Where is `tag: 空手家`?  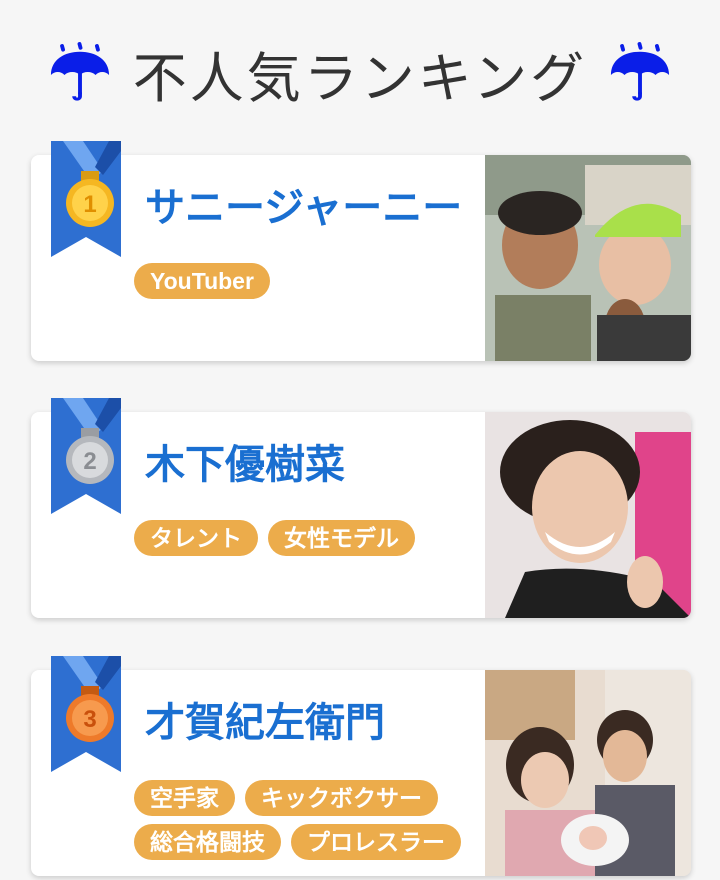
tag: 空手家 is located at coordinates (184, 798).